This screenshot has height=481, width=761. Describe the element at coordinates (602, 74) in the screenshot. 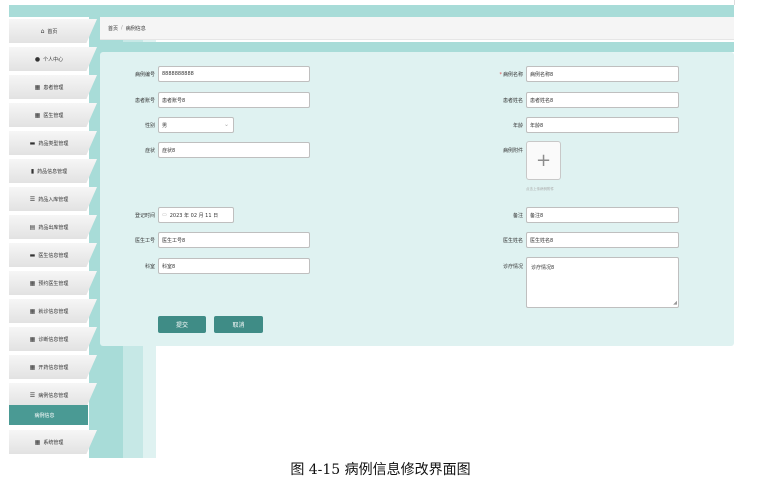

I see `case-name-input: 病例名称8` at that location.